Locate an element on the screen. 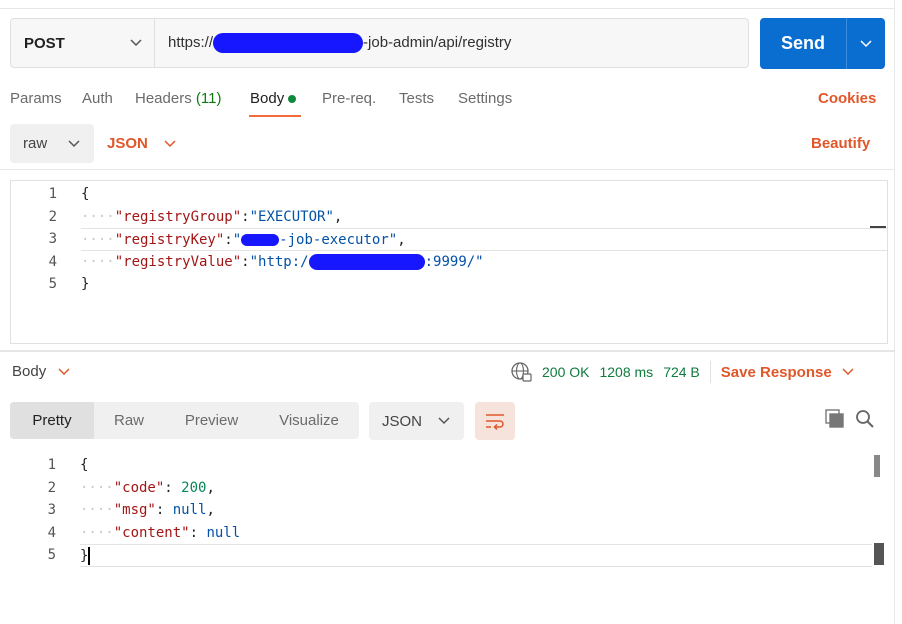 The image size is (902, 624). tab-settings: Settings is located at coordinates (485, 99).